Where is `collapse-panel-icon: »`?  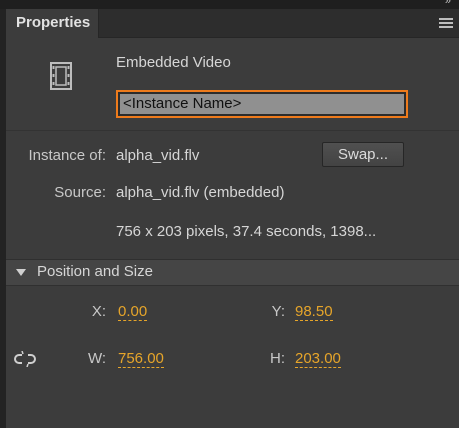 collapse-panel-icon: » is located at coordinates (448, 3).